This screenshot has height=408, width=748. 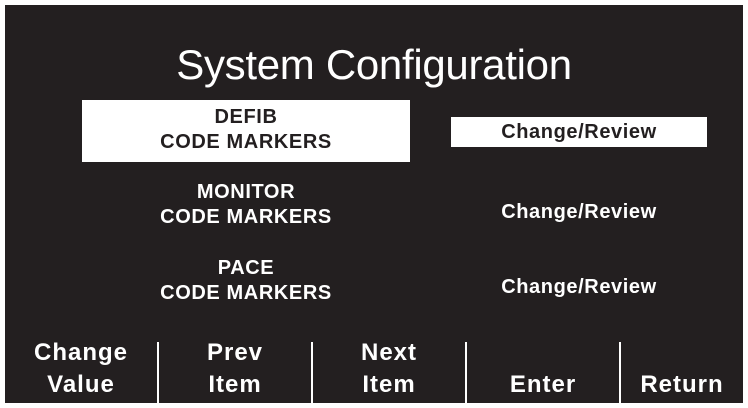 I want to click on menu-item-monitor-code-markers-label: MONITOR CODE MARKERS, so click(x=246, y=206).